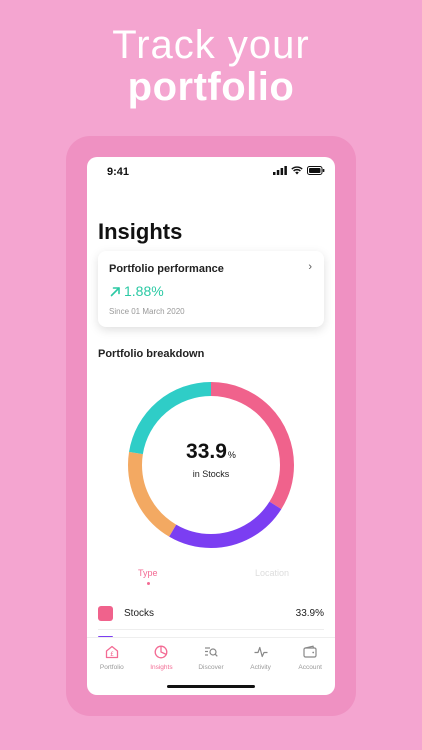  I want to click on status-icons, so click(299, 170).